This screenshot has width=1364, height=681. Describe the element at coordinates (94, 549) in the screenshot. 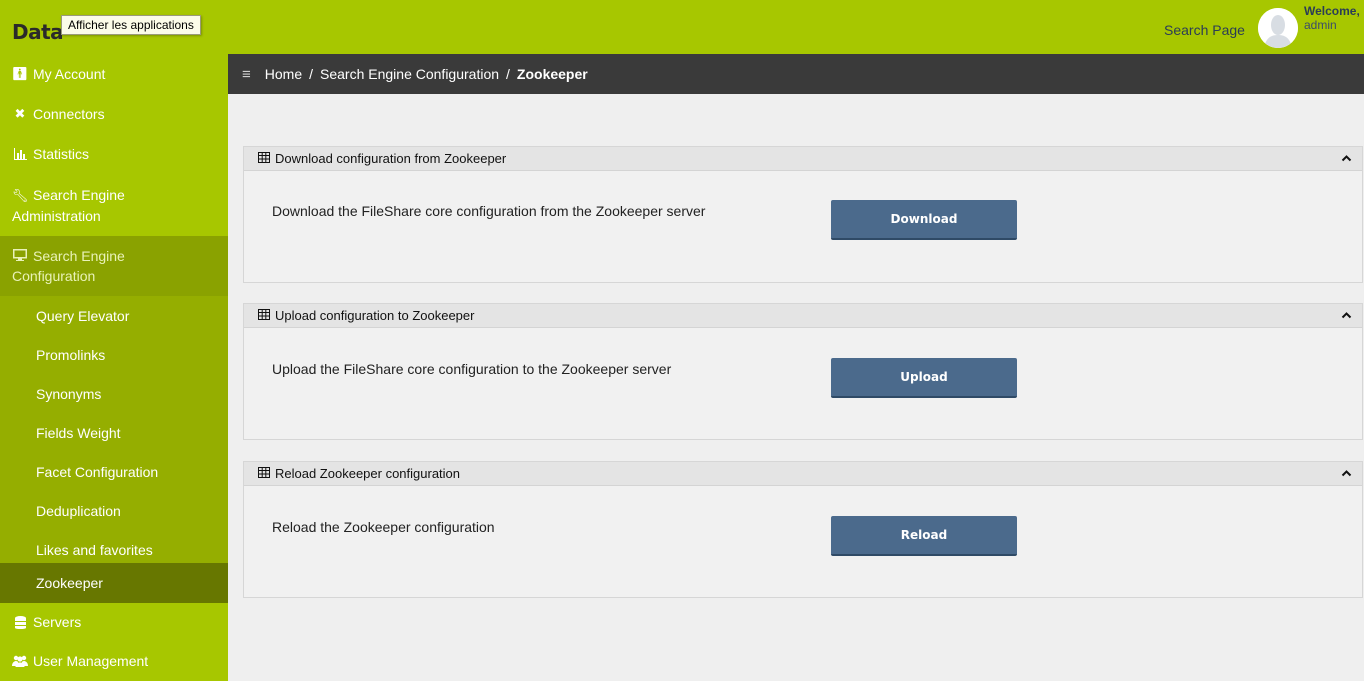

I see `sidebar-subitem-label: Likes and favorites` at that location.